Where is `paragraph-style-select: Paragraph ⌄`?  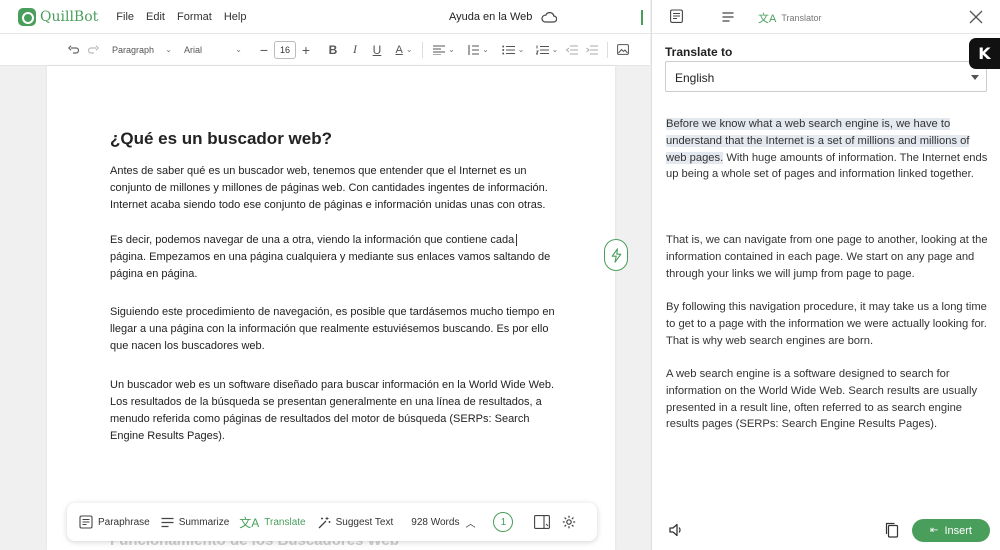
paragraph-style-select: Paragraph ⌄ is located at coordinates (142, 50).